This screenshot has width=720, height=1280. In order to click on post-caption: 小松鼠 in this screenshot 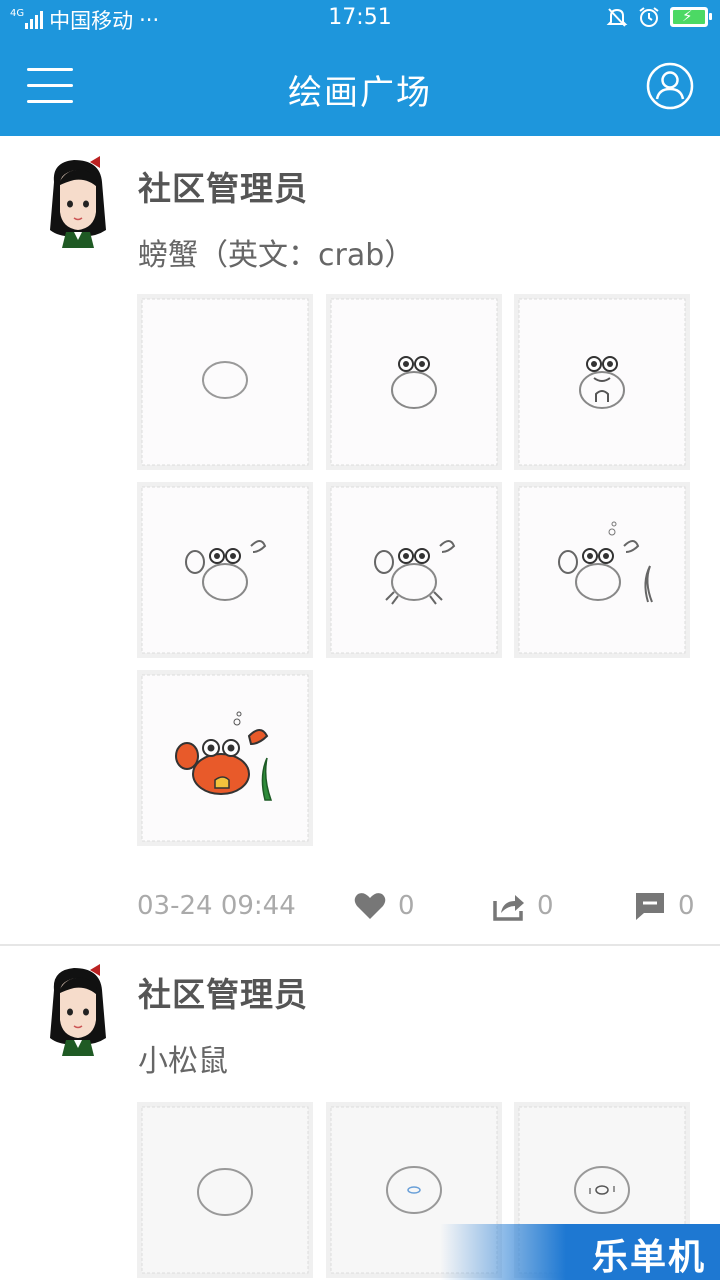, I will do `click(183, 1061)`.